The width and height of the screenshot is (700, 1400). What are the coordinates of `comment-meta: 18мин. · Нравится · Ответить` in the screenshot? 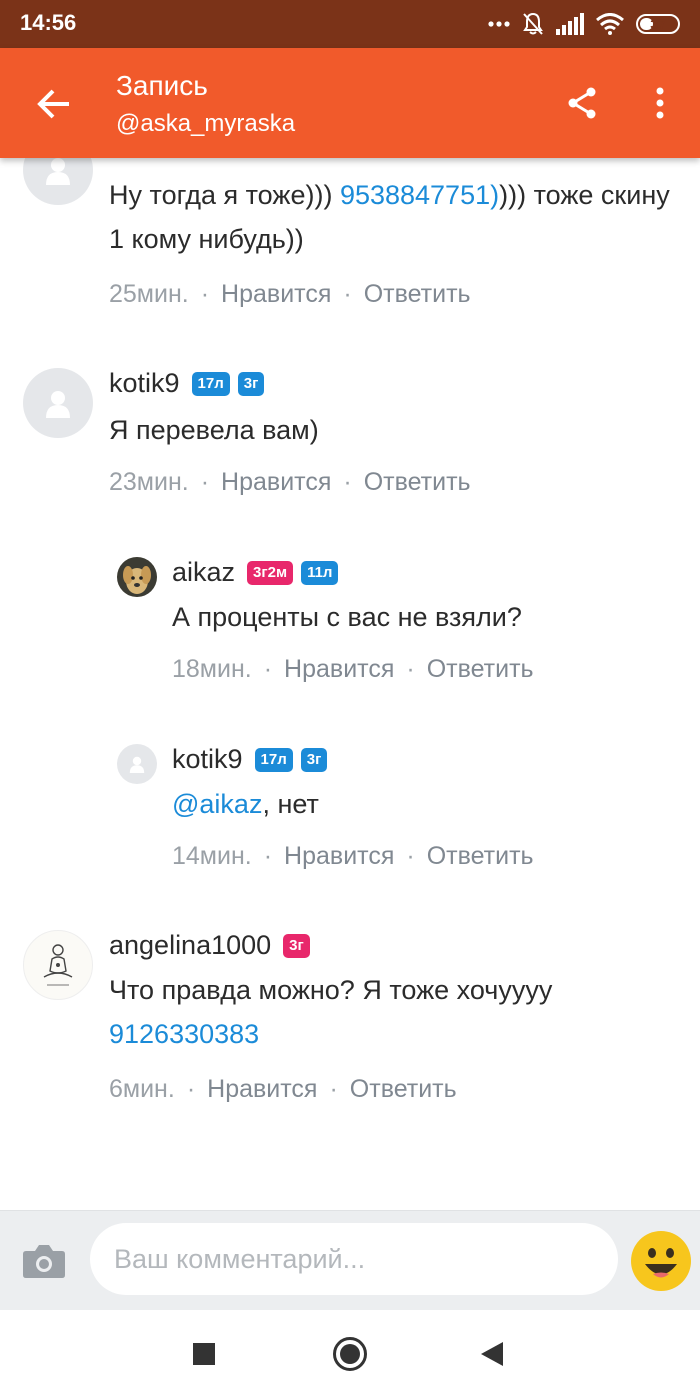 It's located at (353, 669).